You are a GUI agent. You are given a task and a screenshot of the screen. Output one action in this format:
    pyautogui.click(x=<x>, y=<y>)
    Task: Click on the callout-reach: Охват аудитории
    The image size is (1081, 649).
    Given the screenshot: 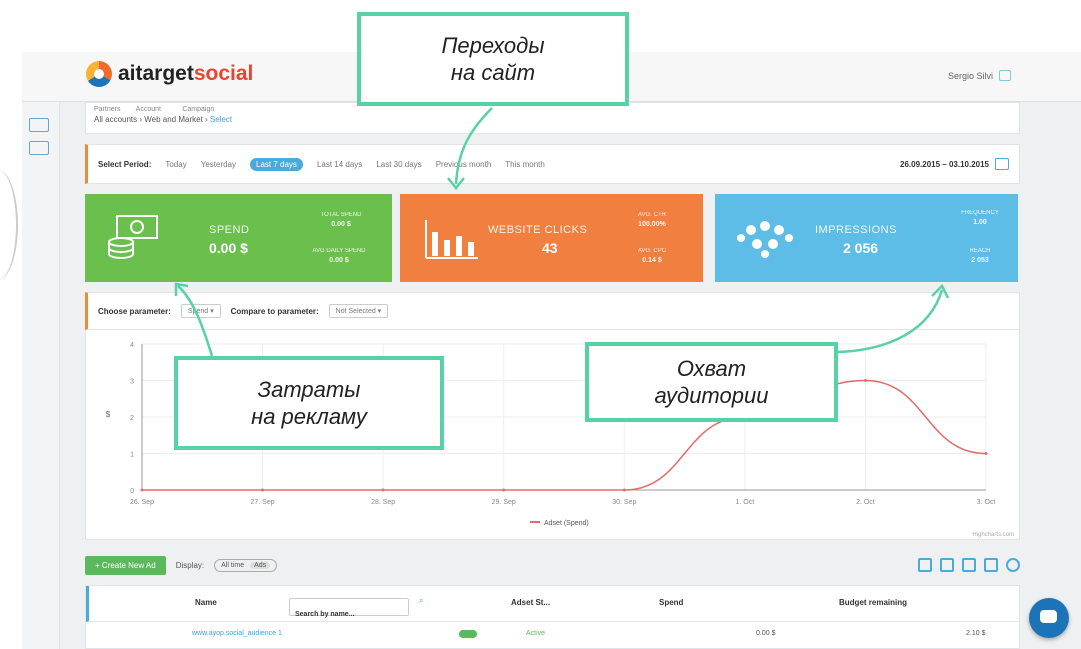 What is the action you would take?
    pyautogui.click(x=711, y=382)
    